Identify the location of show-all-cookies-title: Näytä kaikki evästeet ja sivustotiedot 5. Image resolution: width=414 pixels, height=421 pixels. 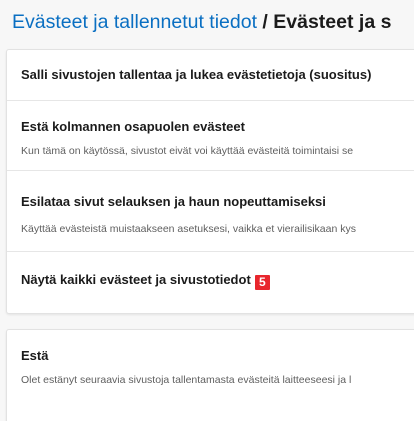
(145, 281).